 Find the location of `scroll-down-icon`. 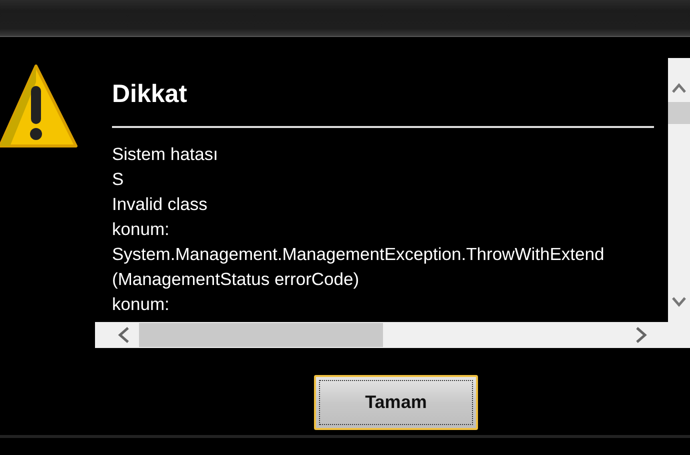

scroll-down-icon is located at coordinates (679, 302).